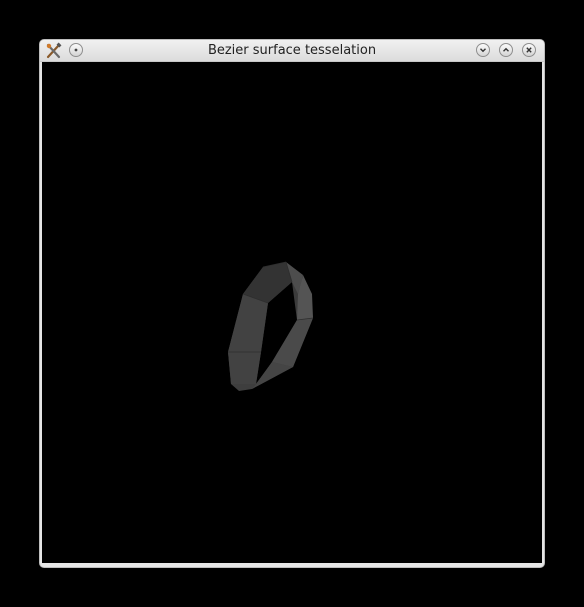  Describe the element at coordinates (483, 50) in the screenshot. I see `minimize-icon` at that location.